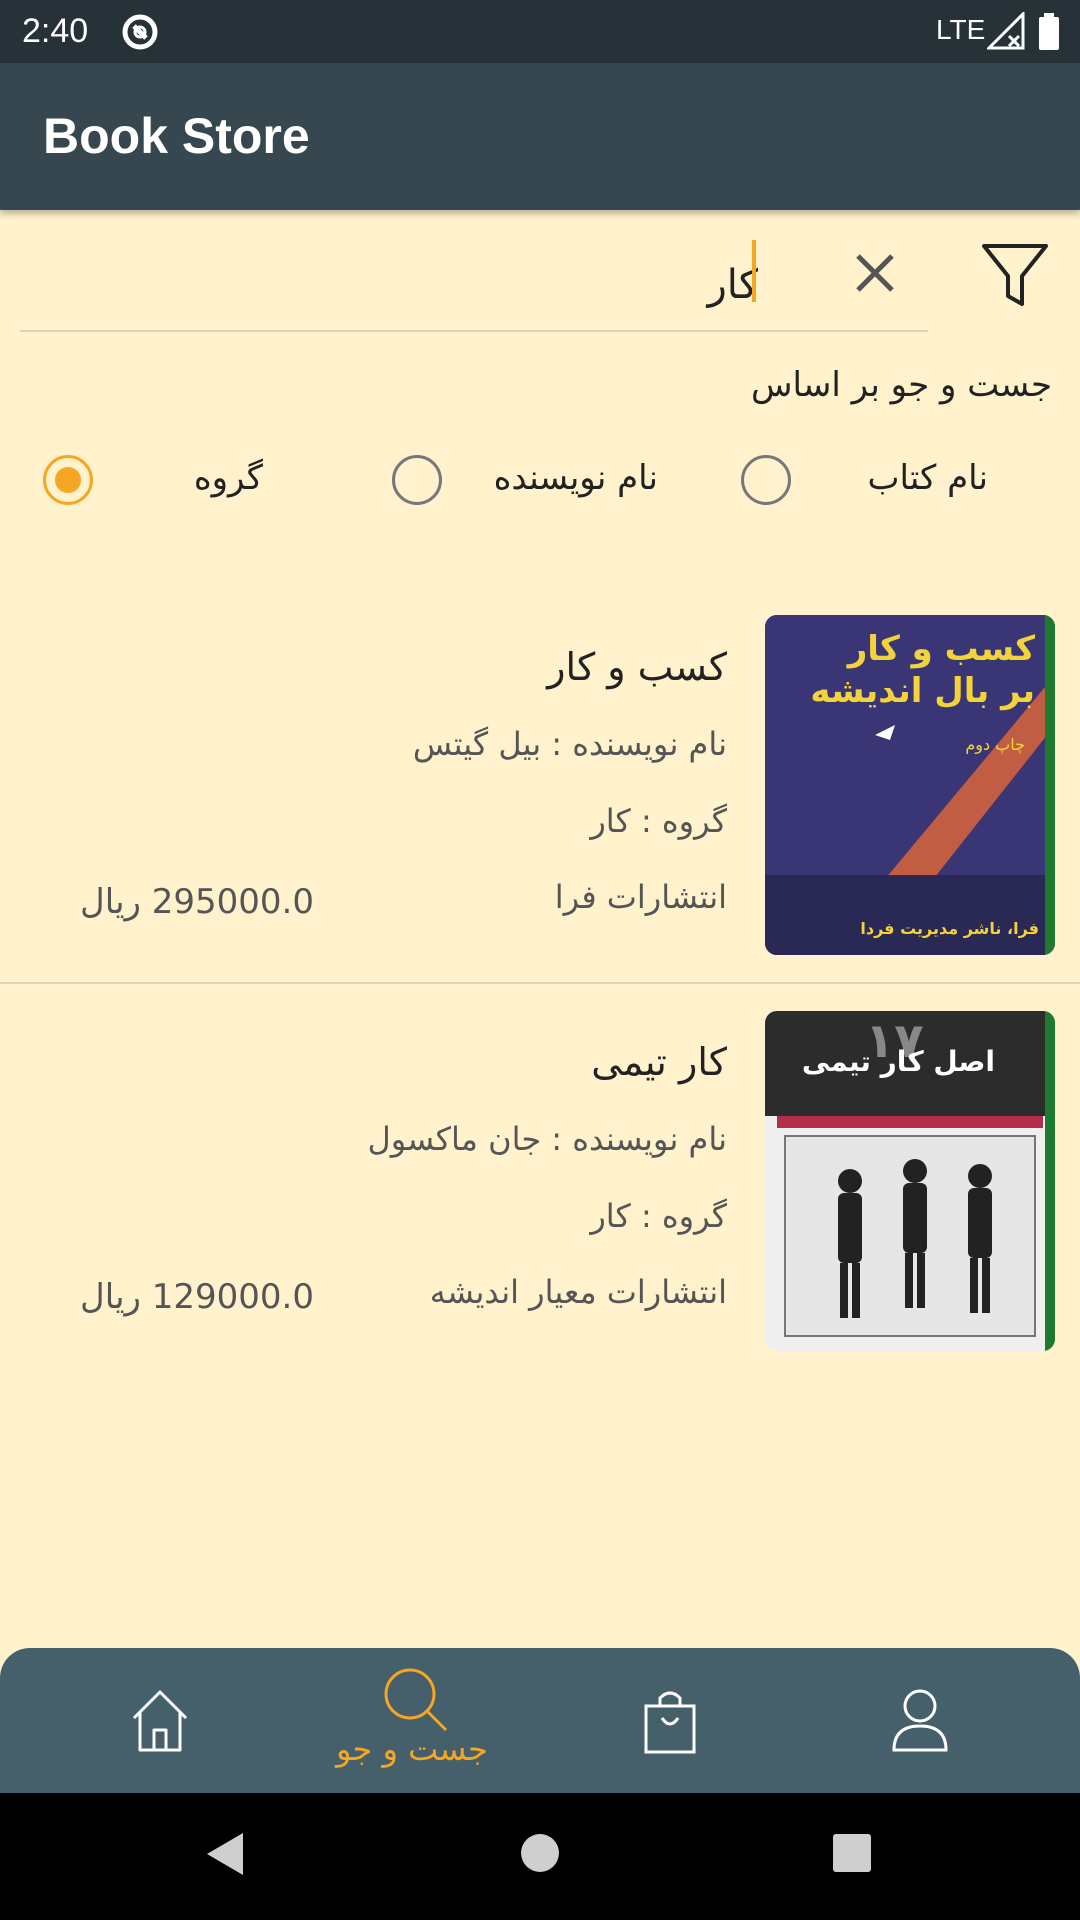  What do you see at coordinates (852, 1855) in the screenshot?
I see `recents-icon` at bounding box center [852, 1855].